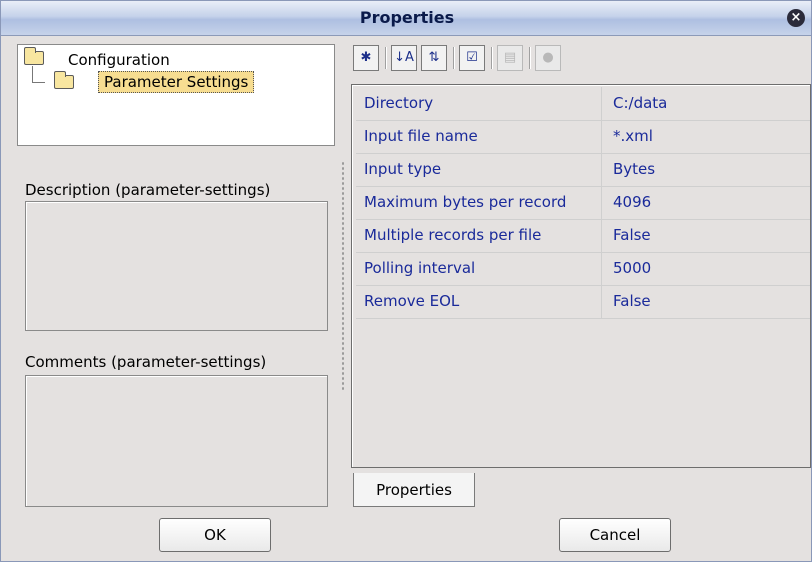 The image size is (812, 562). I want to click on property-row: Input type Bytes, so click(583, 170).